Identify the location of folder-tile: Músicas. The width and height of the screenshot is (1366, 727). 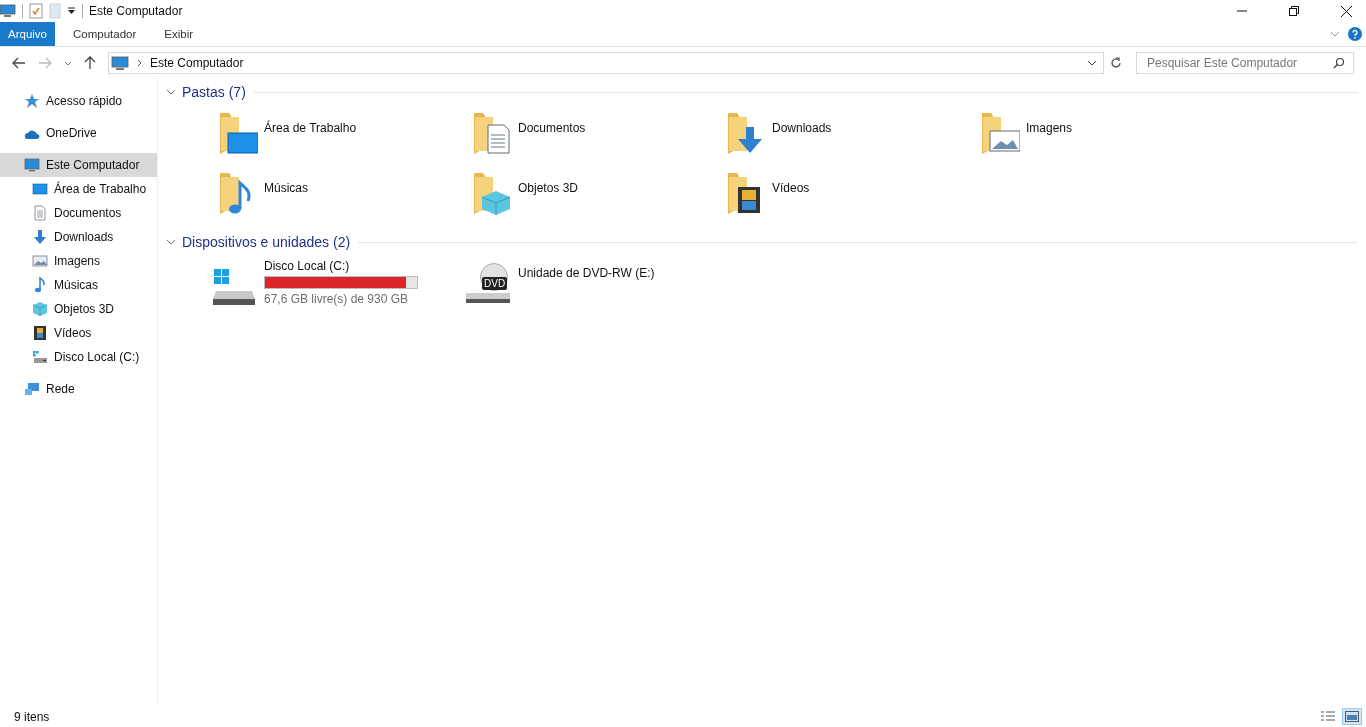
(345, 201).